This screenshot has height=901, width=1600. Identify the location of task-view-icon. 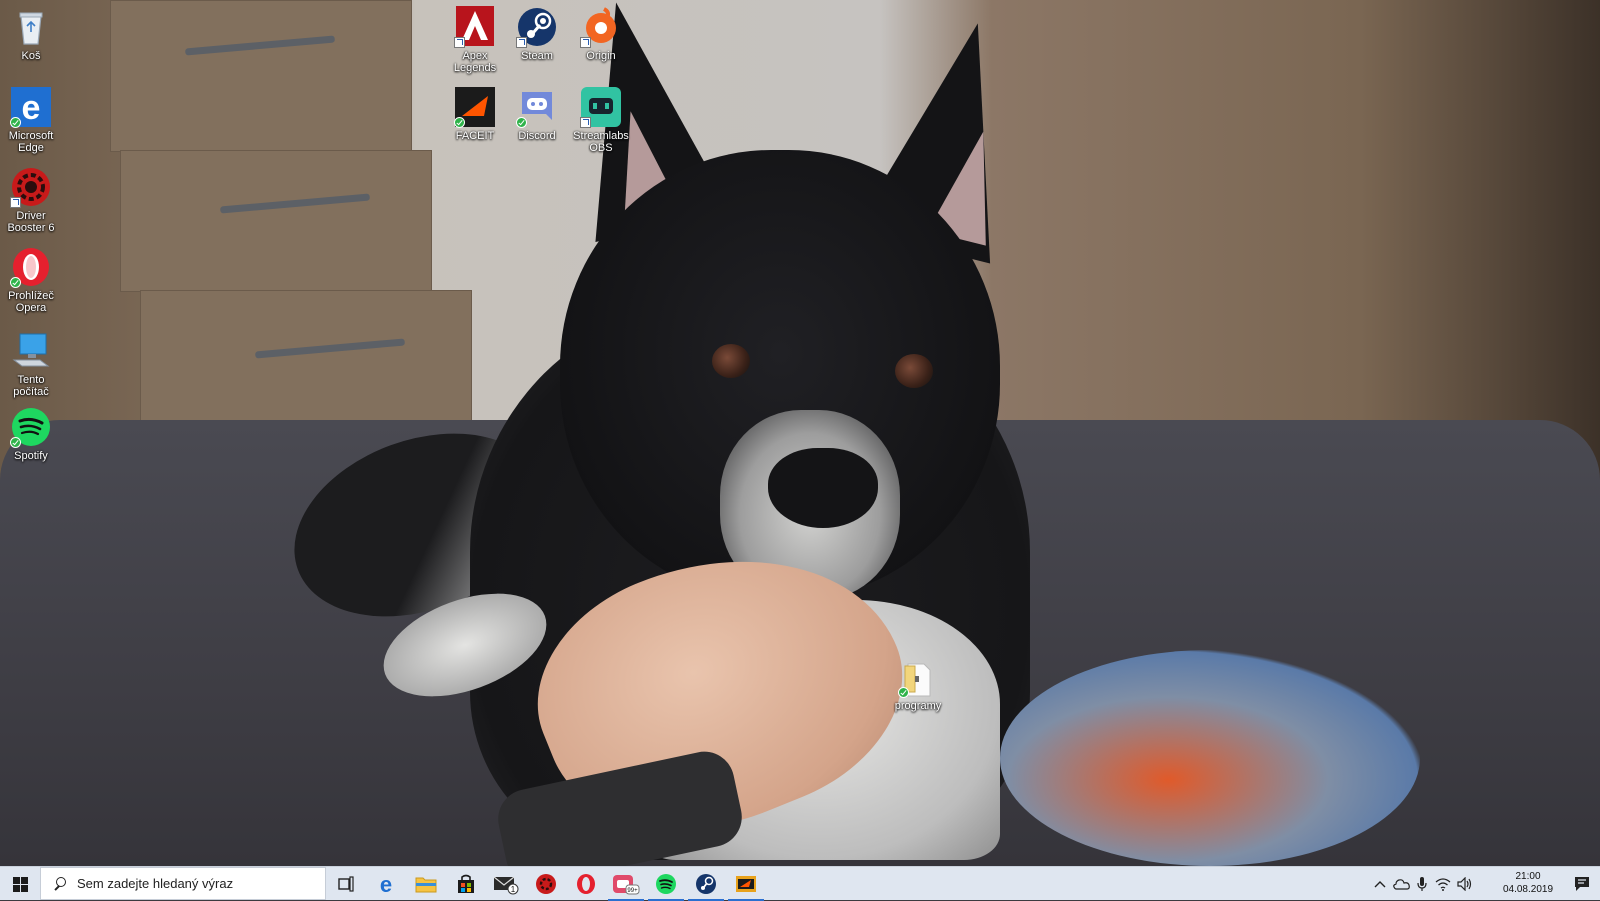
(346, 884).